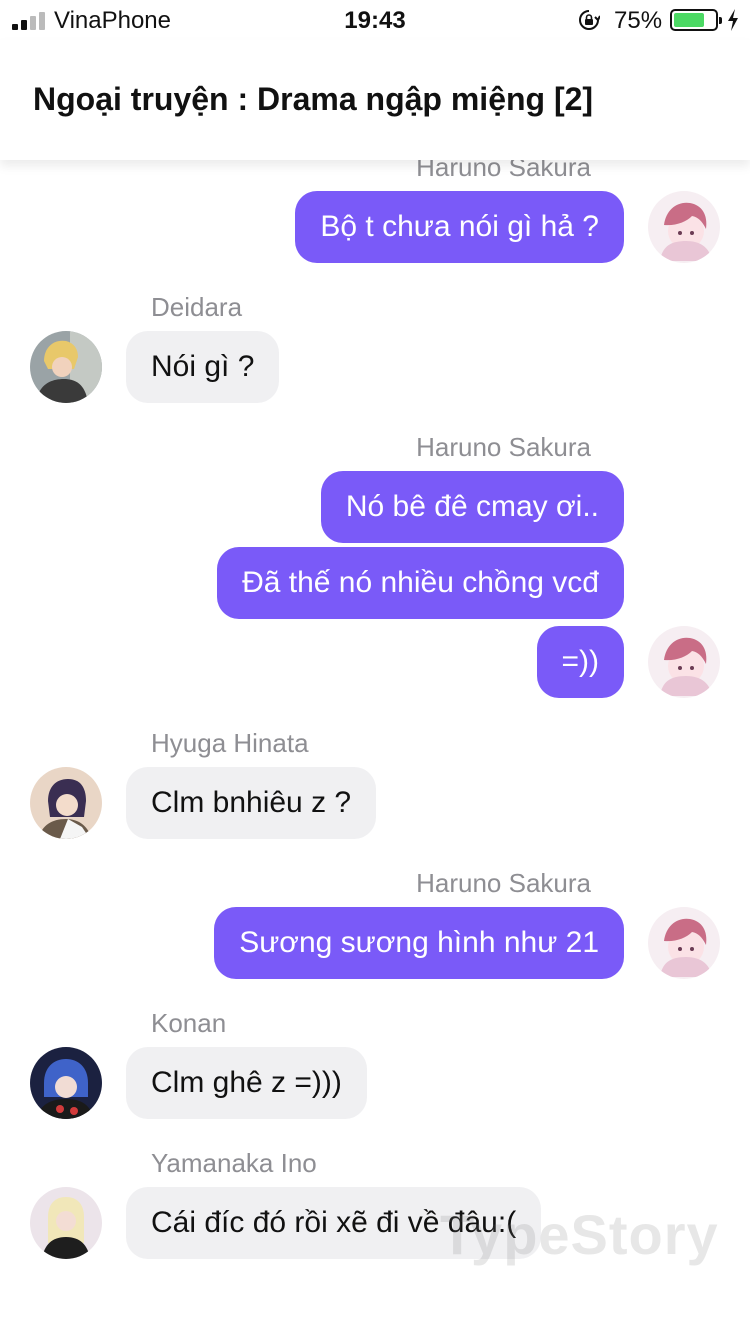  Describe the element at coordinates (733, 20) in the screenshot. I see `charging-bolt-icon` at that location.